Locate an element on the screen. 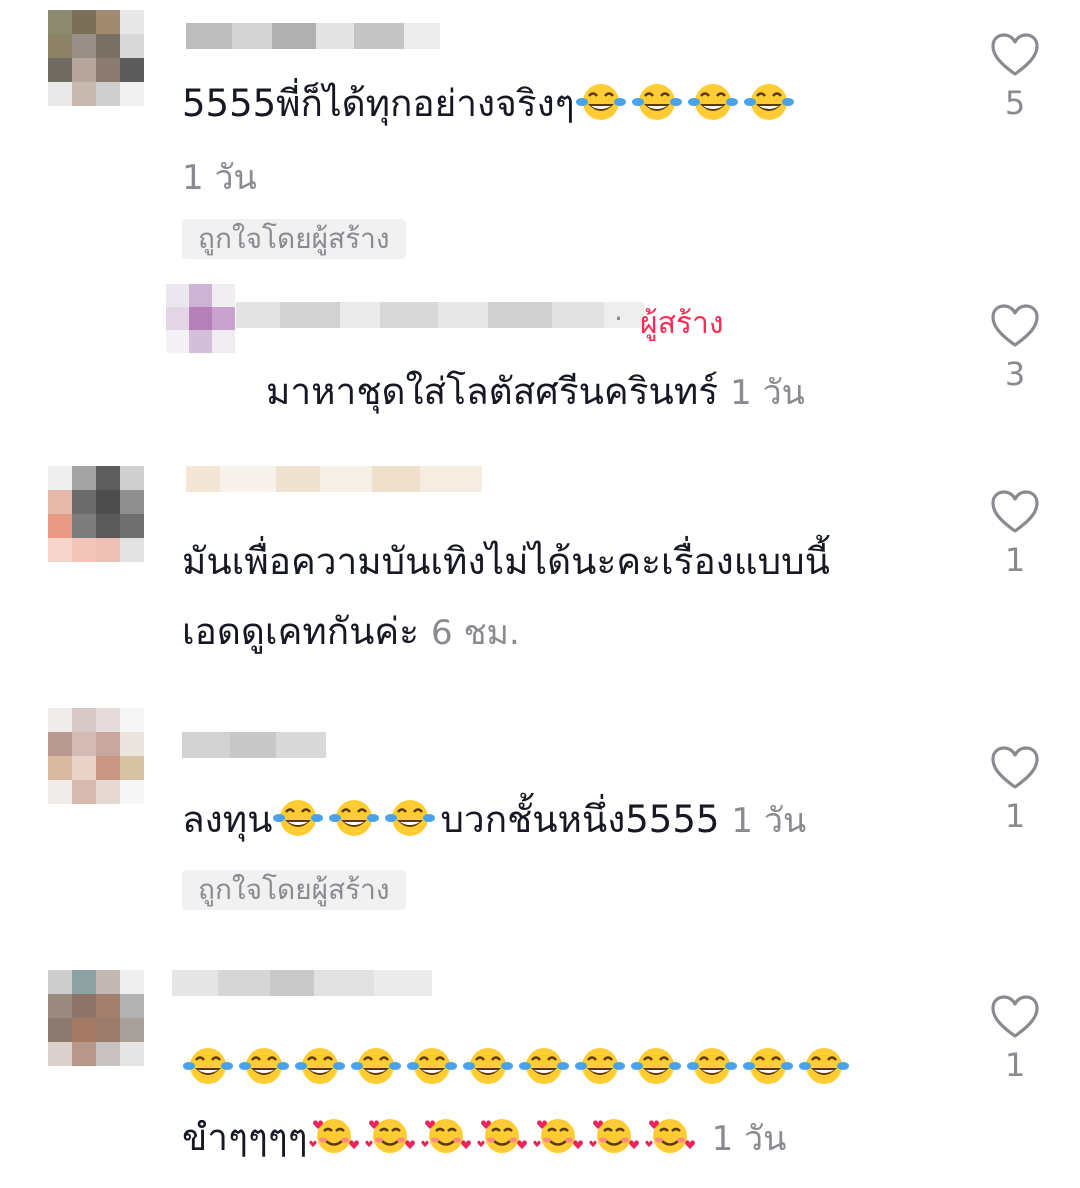 The width and height of the screenshot is (1080, 1188). love-emoji-group is located at coordinates (504, 1137).